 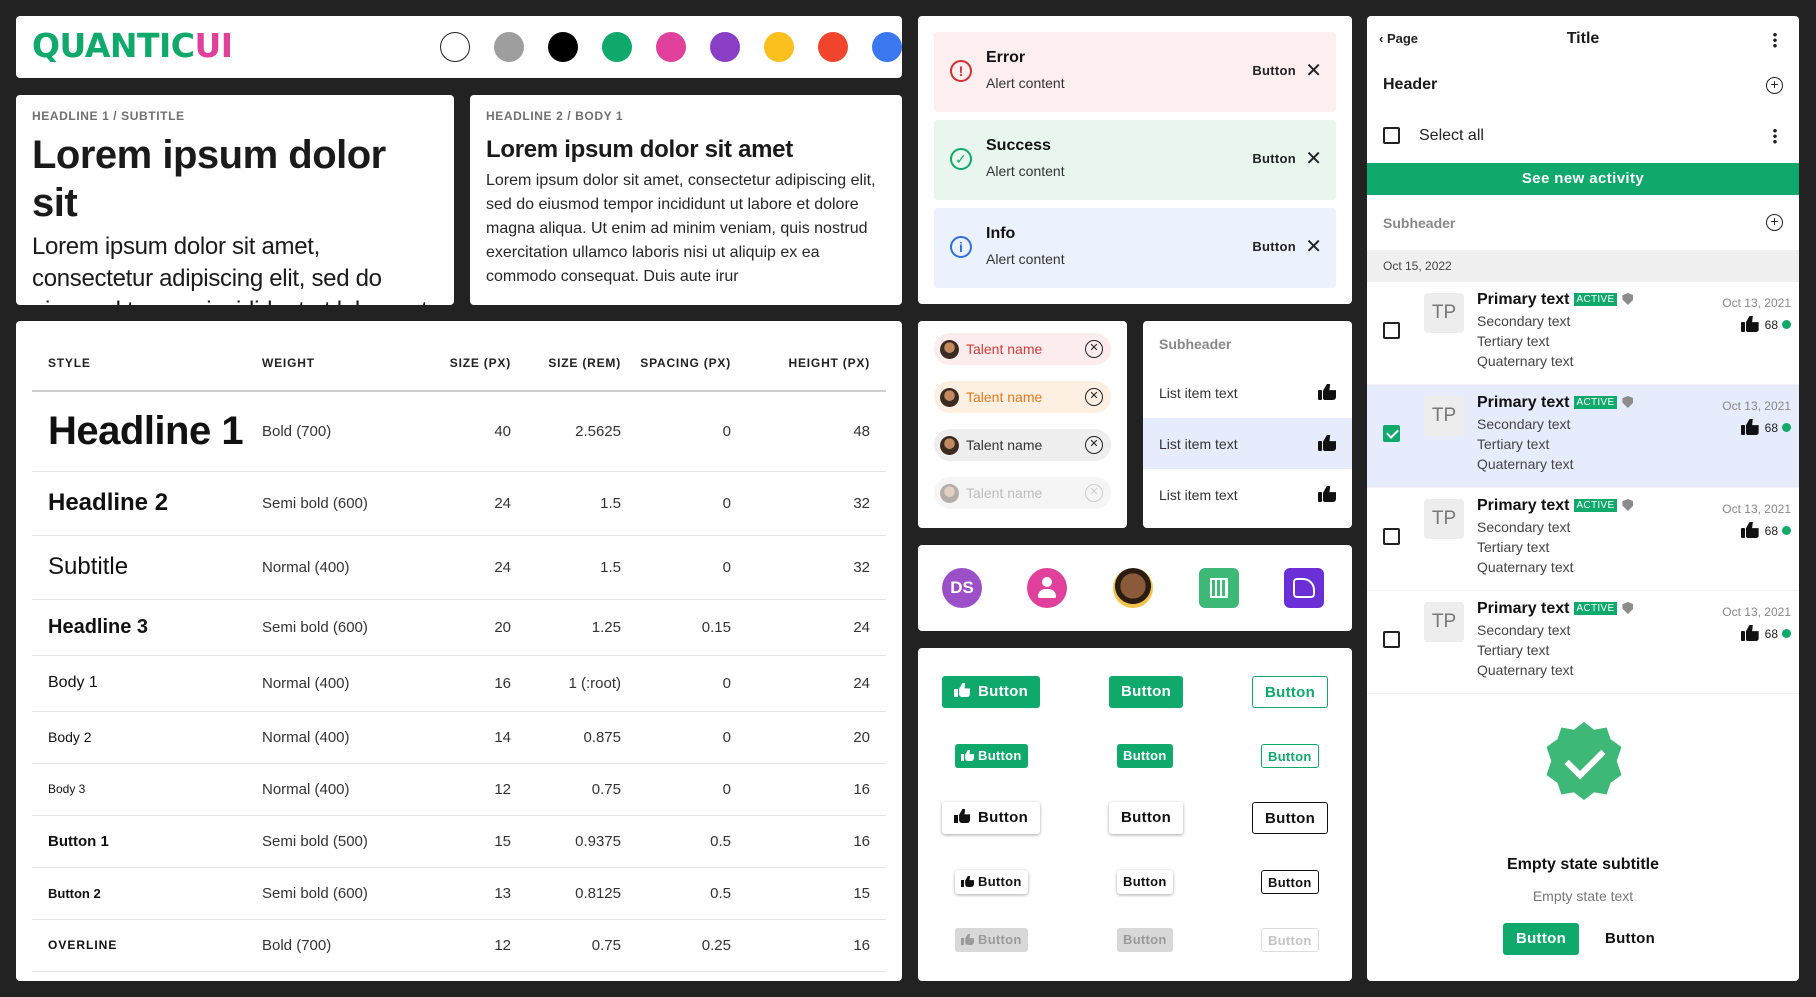 I want to click on talent-chip-default: Talent name ✕, so click(x=1022, y=445).